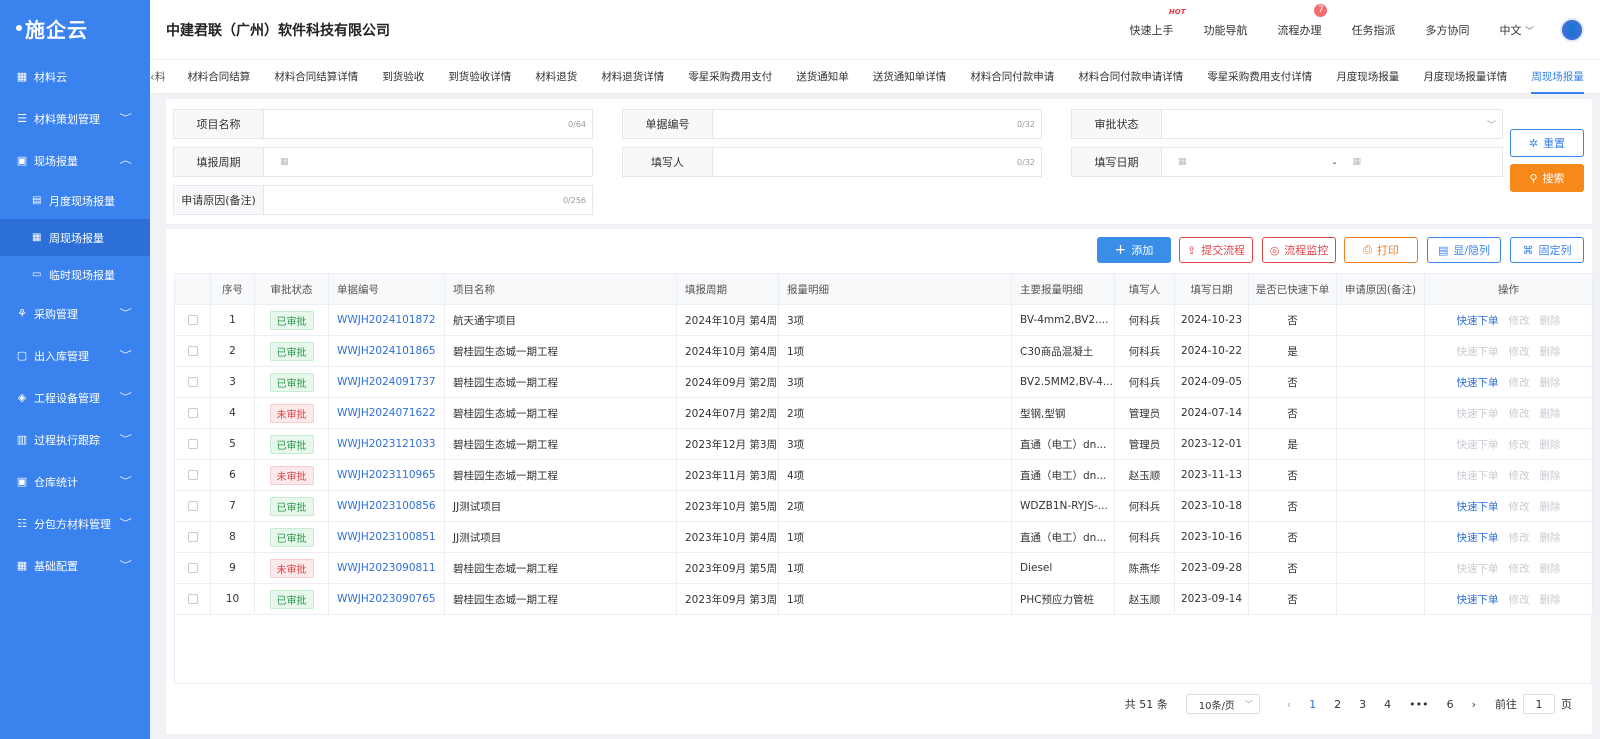  What do you see at coordinates (1337, 704) in the screenshot?
I see `page-number: 2` at bounding box center [1337, 704].